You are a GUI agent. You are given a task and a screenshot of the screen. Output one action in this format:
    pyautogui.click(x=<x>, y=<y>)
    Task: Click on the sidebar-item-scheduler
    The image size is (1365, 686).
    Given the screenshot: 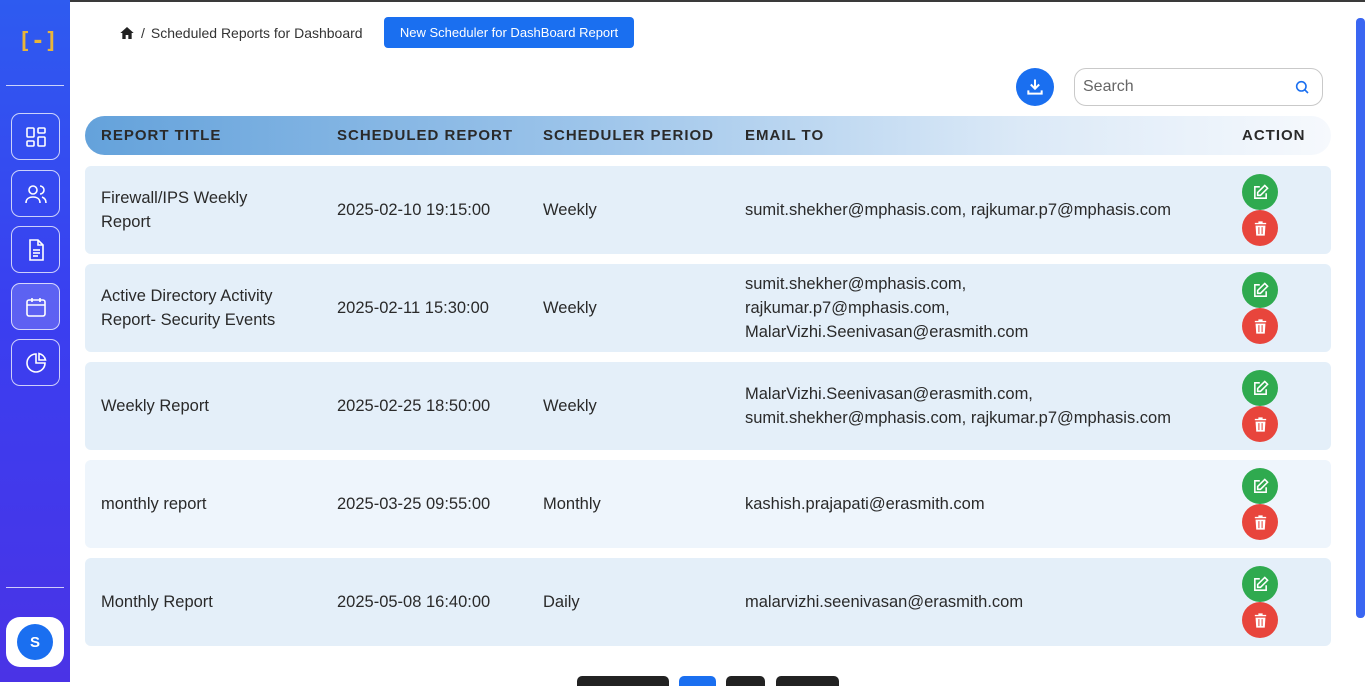 What is the action you would take?
    pyautogui.click(x=35, y=306)
    